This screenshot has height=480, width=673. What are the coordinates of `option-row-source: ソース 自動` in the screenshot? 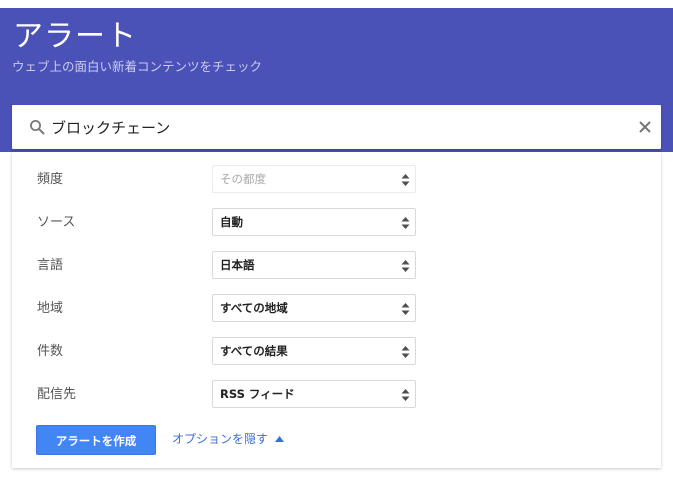 It's located at (336, 223).